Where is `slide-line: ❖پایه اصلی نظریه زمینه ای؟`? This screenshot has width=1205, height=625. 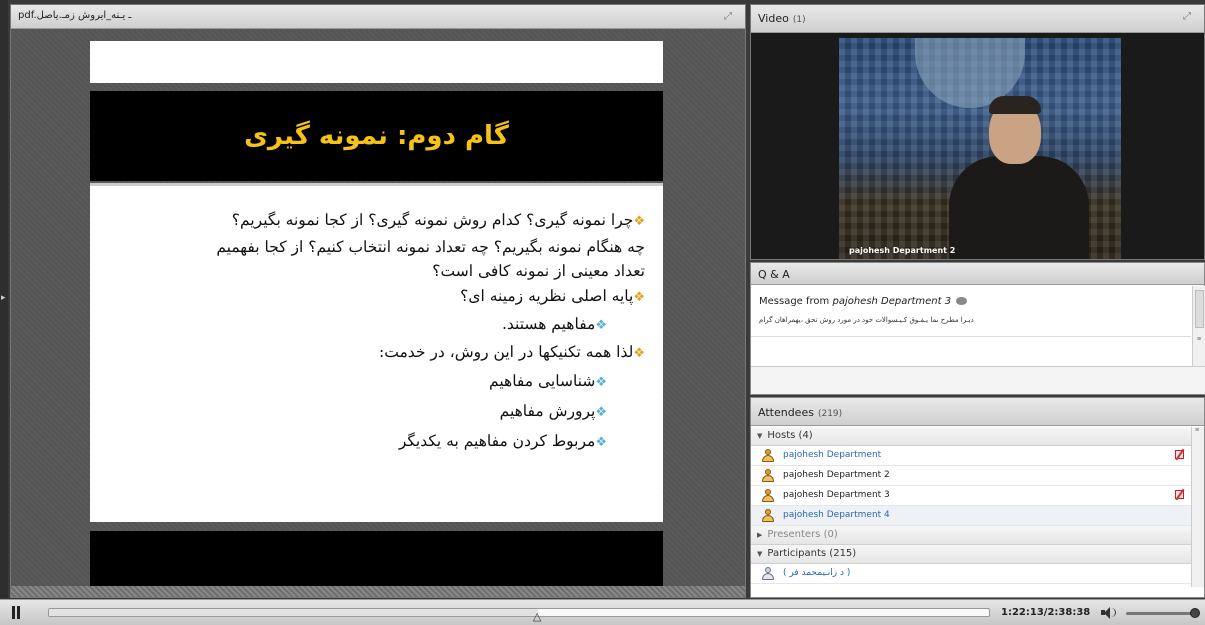 slide-line: ❖پایه اصلی نظریه زمینه ای؟ is located at coordinates (374, 297).